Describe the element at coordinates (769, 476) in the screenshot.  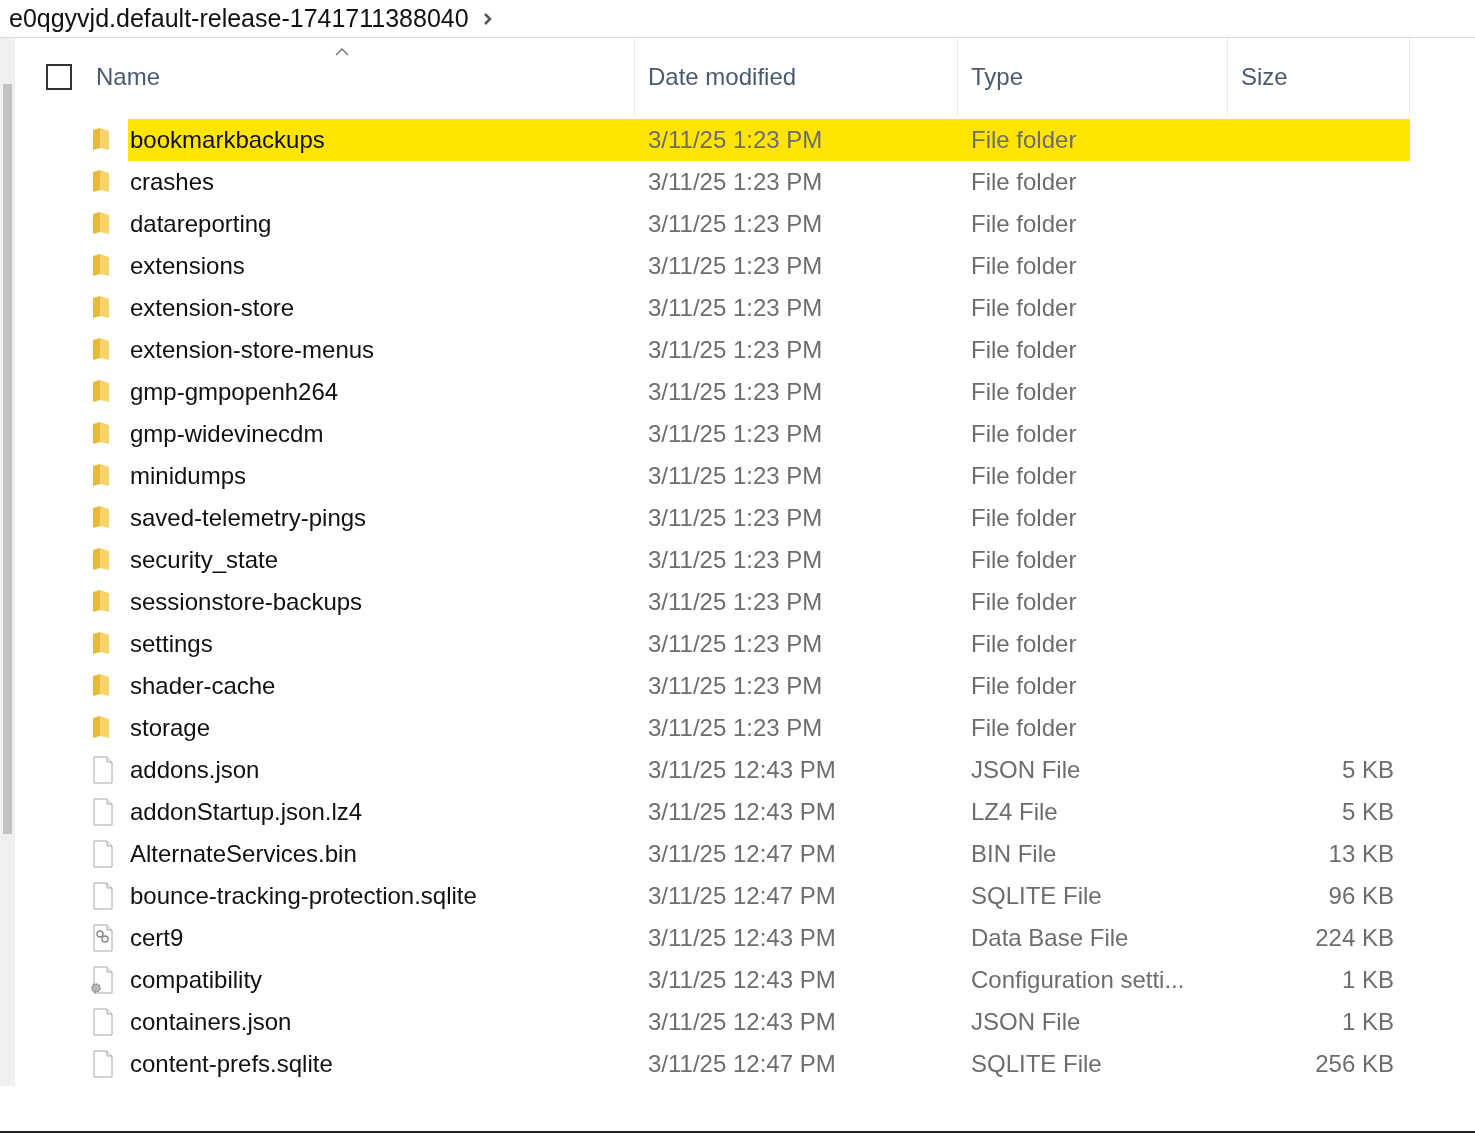
I see `file-row: minidumps 3/11/25 1:23 PM File folder` at that location.